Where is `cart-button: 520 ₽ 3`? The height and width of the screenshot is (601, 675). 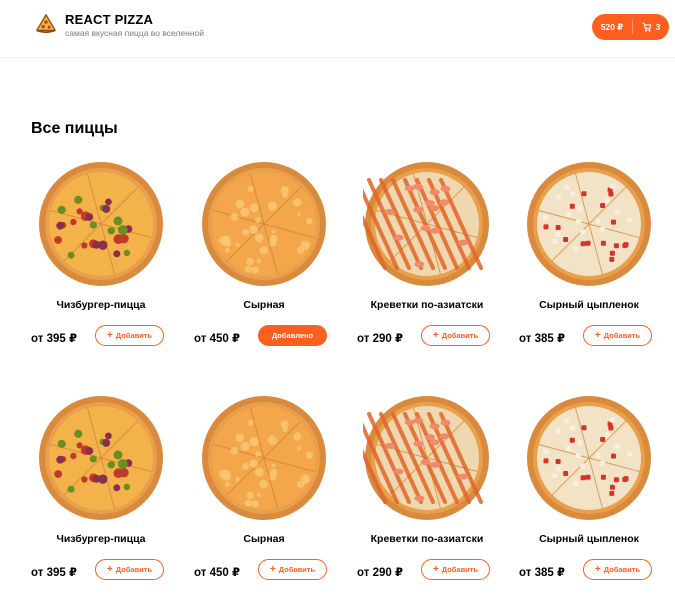 cart-button: 520 ₽ 3 is located at coordinates (630, 27).